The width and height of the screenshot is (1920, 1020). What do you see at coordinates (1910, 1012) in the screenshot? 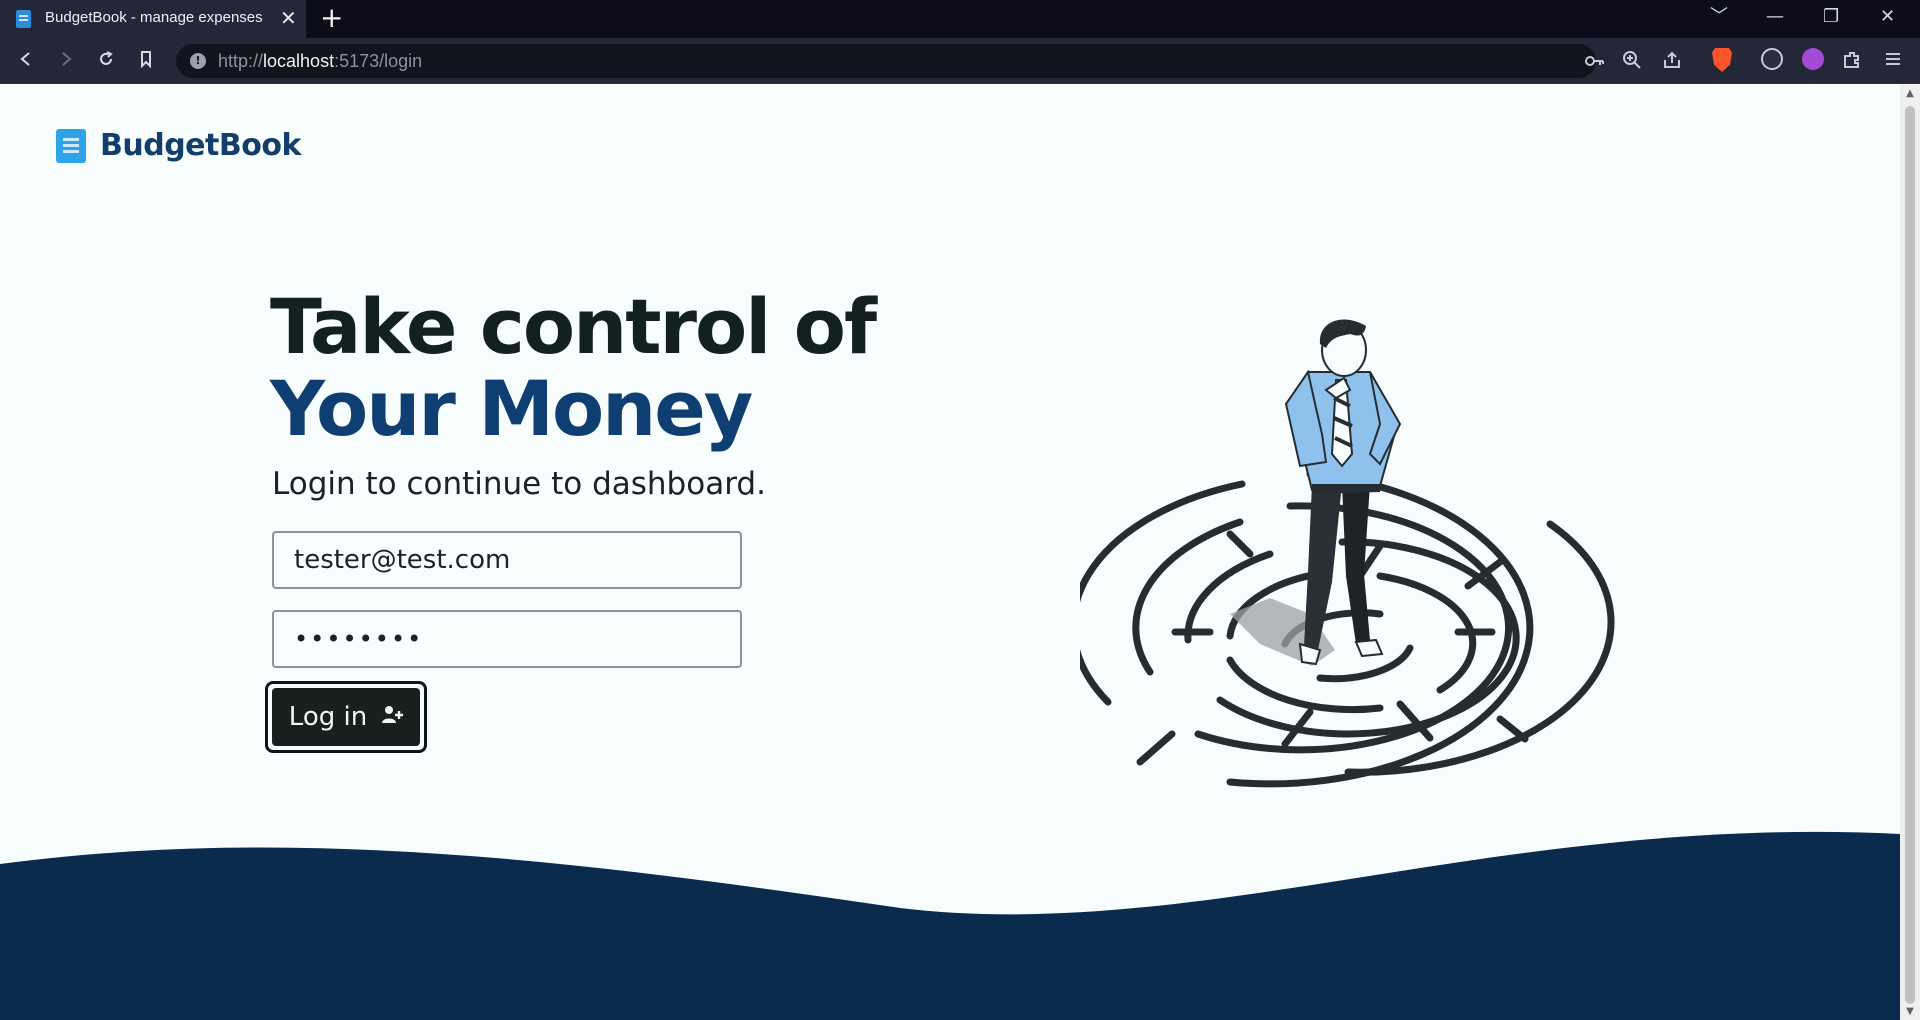
I see `scroll-down-icon: ▼` at bounding box center [1910, 1012].